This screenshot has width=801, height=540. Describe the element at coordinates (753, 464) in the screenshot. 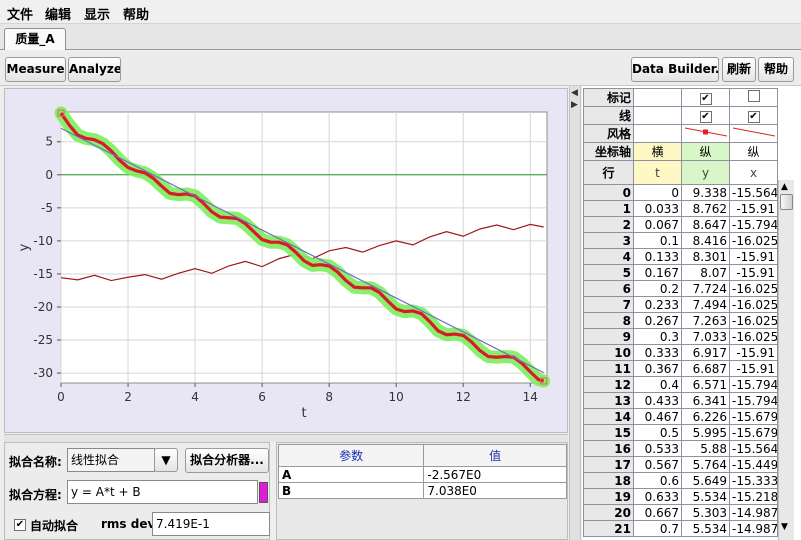

I see `table-cell: -15.449` at that location.